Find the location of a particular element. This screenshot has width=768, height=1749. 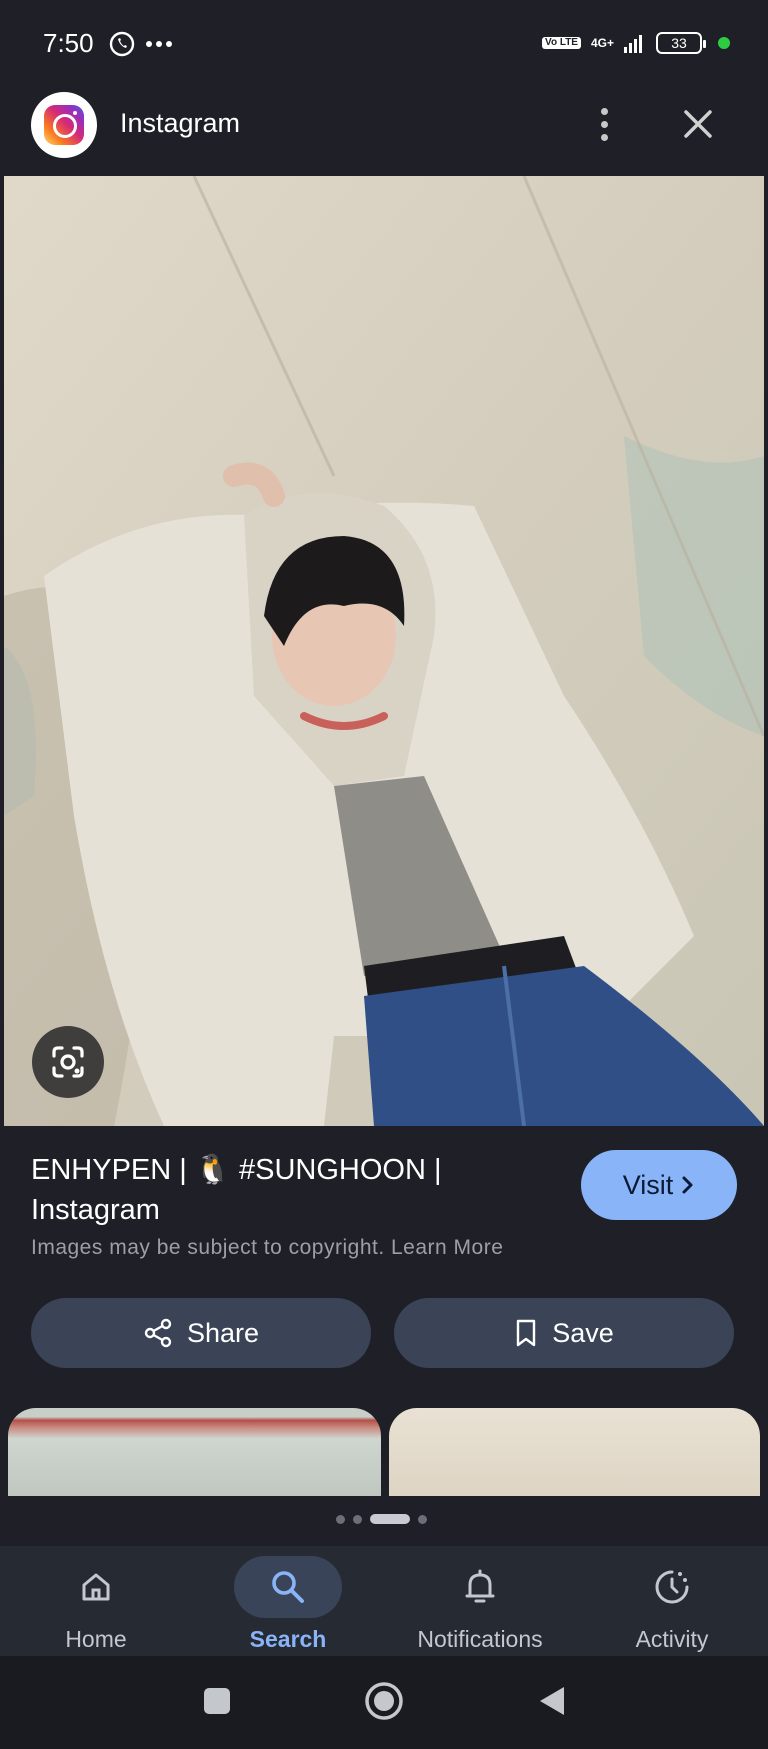

page-indicator is located at coordinates (381, 1519).